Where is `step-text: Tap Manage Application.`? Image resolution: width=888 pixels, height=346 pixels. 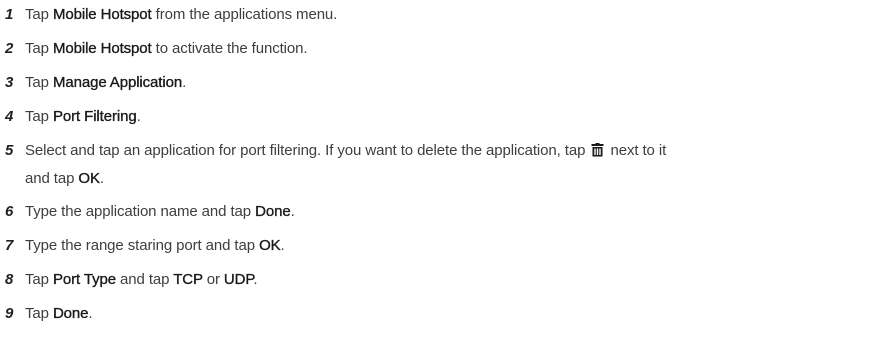
step-text: Tap Manage Application. is located at coordinates (455, 83).